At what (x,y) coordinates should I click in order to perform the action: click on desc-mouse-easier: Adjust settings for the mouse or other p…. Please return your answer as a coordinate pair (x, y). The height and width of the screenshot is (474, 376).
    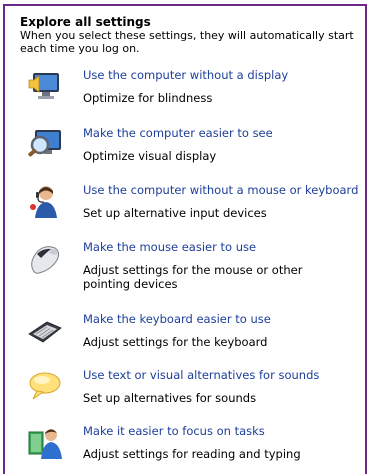
    Looking at the image, I should click on (193, 277).